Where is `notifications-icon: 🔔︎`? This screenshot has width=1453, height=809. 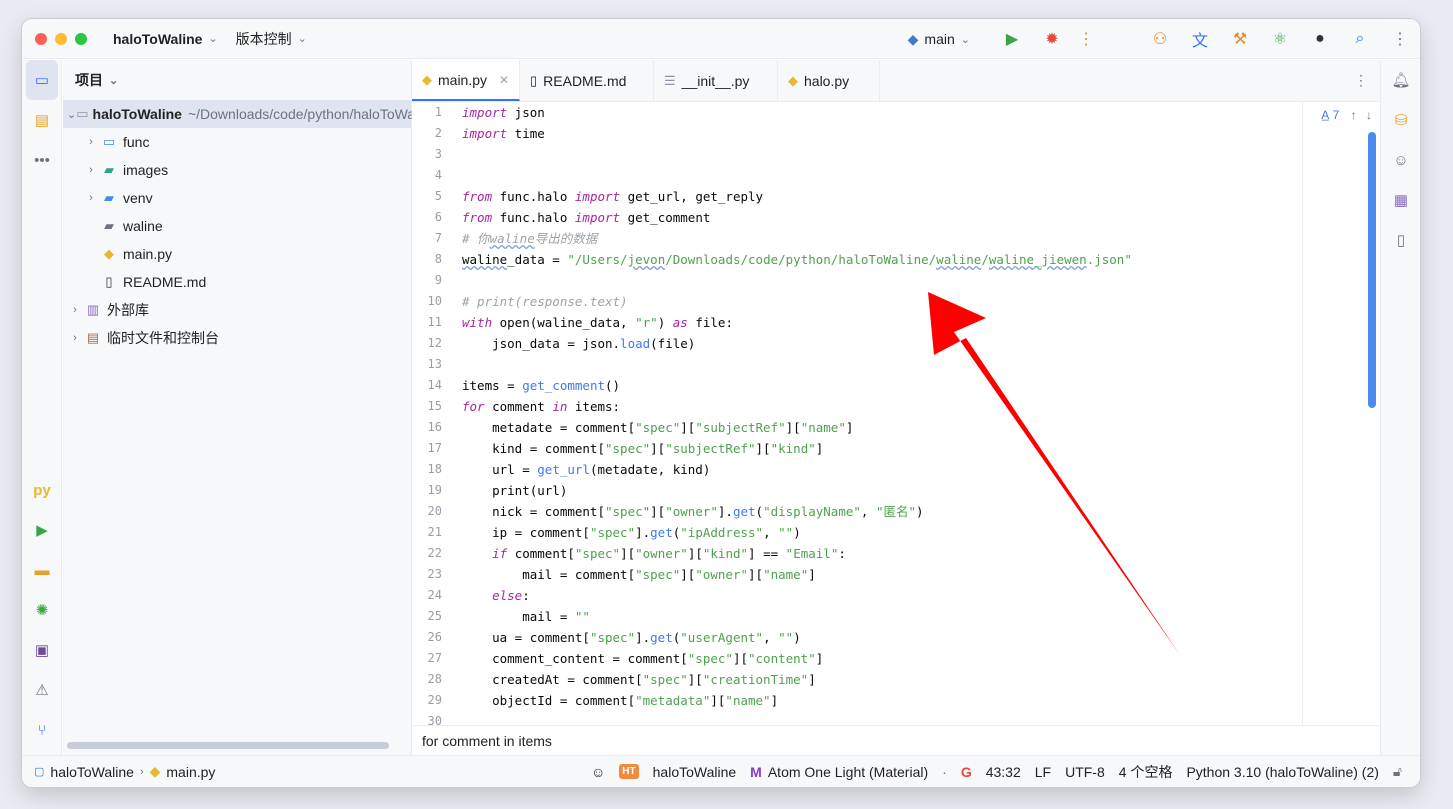 notifications-icon: 🔔︎ is located at coordinates (1400, 80).